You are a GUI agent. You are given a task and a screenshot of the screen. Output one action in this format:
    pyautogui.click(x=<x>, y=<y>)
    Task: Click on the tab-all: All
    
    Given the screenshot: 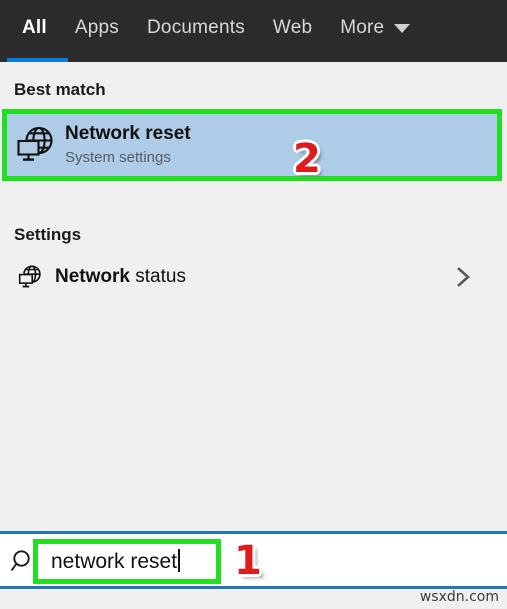 What is the action you would take?
    pyautogui.click(x=30, y=28)
    